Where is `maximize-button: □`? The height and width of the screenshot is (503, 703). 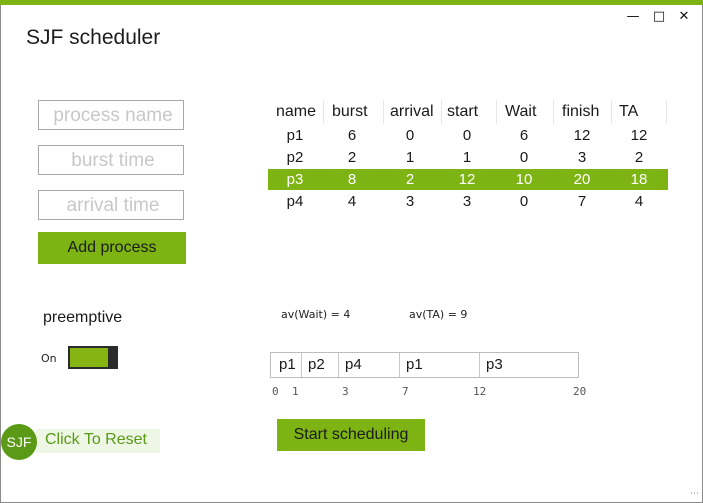
maximize-button: □ is located at coordinates (659, 17).